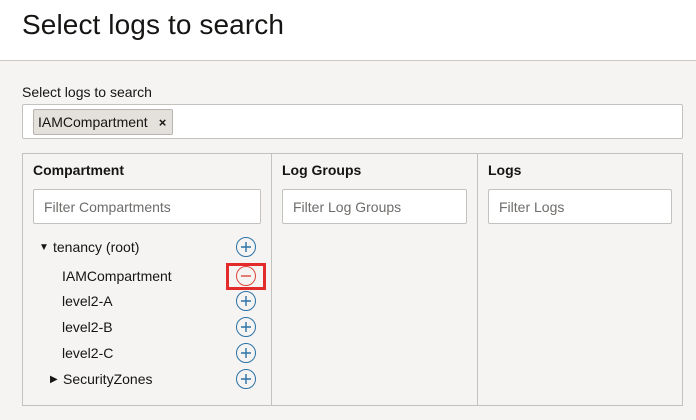  What do you see at coordinates (374, 206) in the screenshot?
I see `filter-log-groups-input` at bounding box center [374, 206].